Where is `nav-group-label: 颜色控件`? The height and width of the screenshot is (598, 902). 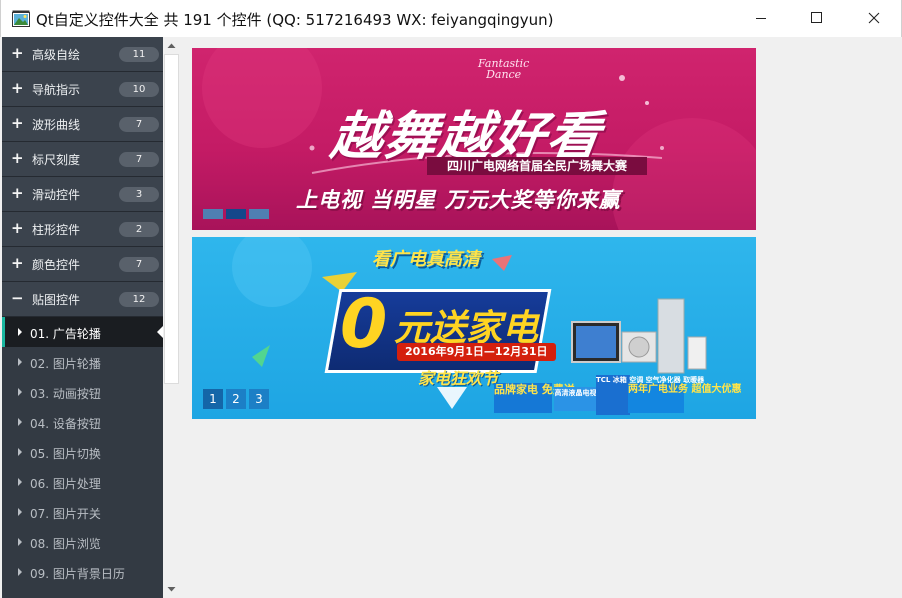 nav-group-label: 颜色控件 is located at coordinates (56, 265).